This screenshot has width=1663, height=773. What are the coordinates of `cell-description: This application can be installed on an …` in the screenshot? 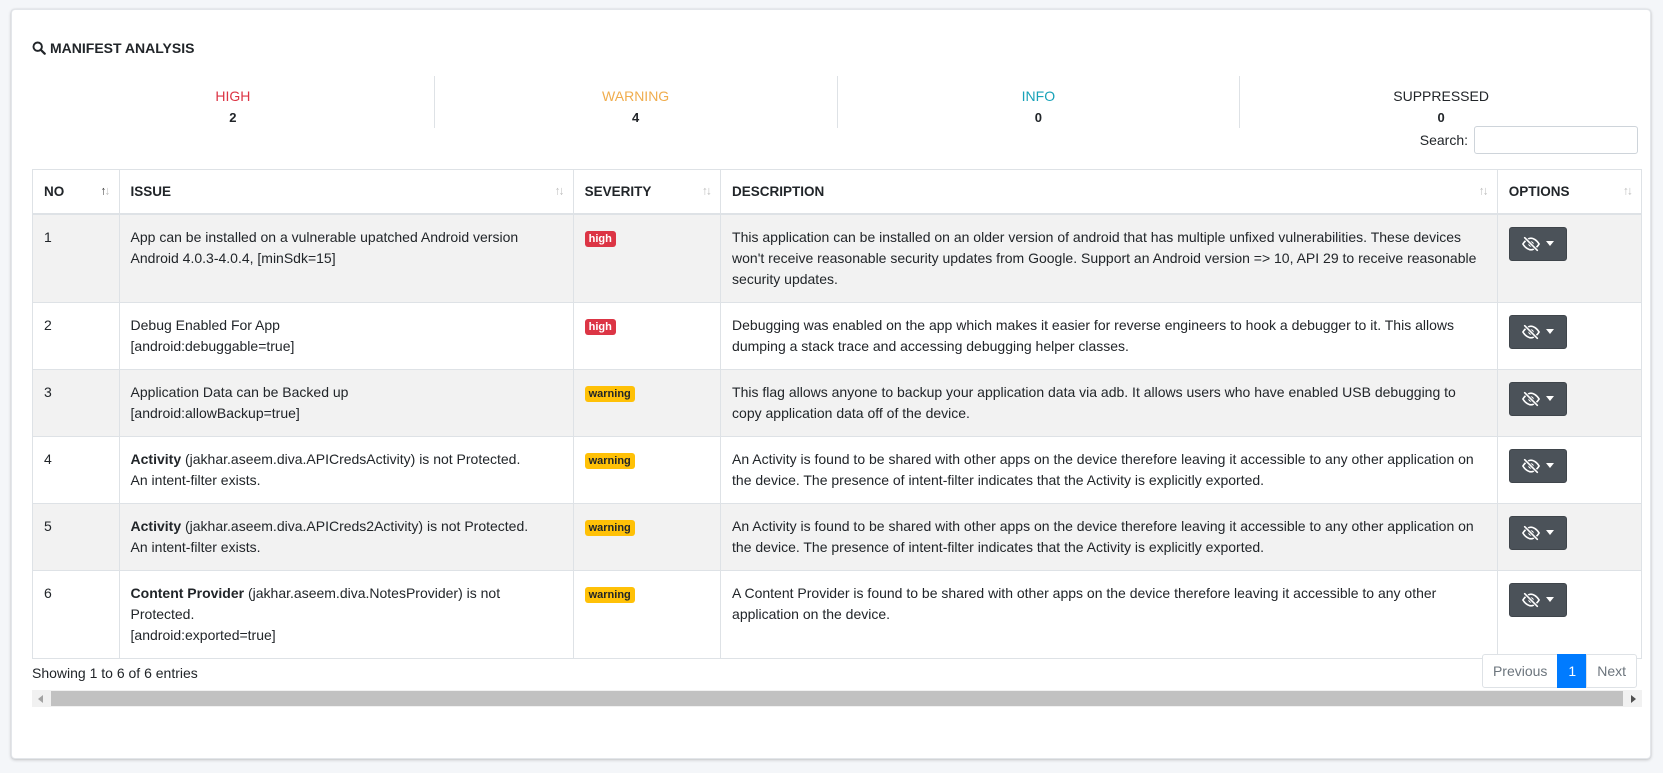 It's located at (1109, 258).